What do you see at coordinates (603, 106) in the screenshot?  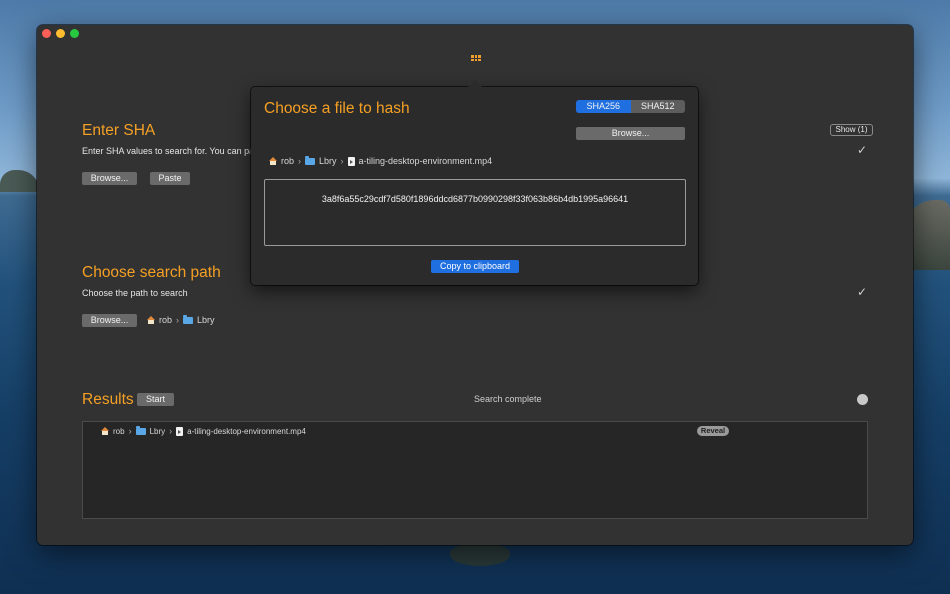 I see `sha256-segment: SHA256` at bounding box center [603, 106].